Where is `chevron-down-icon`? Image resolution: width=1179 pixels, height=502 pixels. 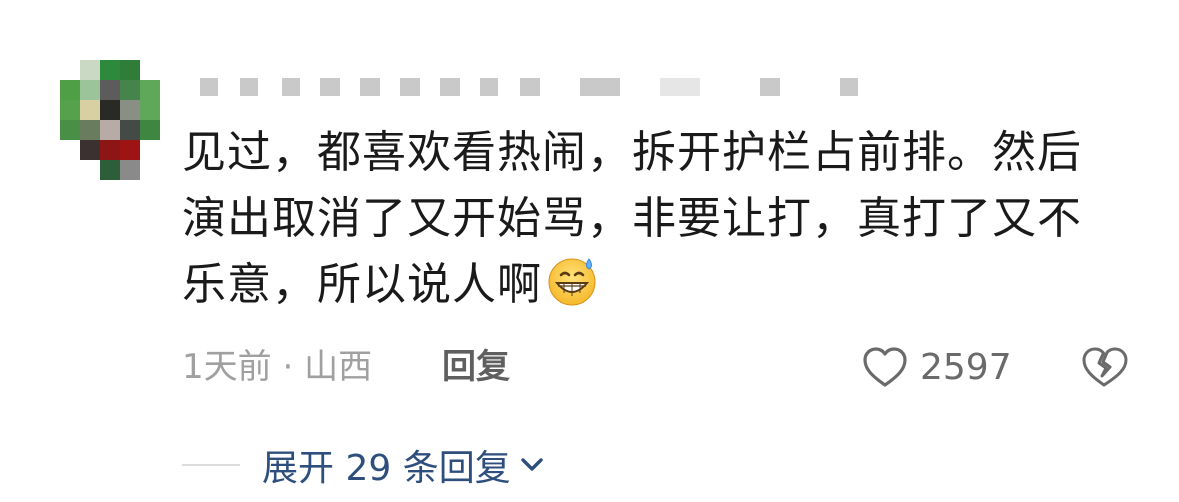 chevron-down-icon is located at coordinates (532, 464).